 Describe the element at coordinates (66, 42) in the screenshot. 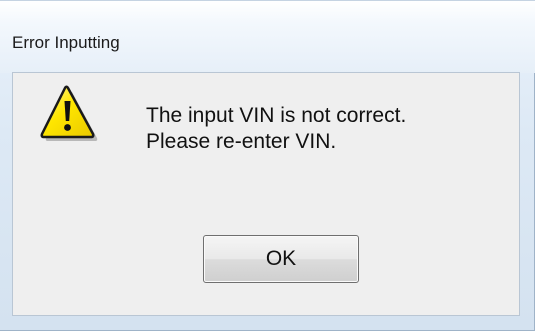

I see `dialog-title: Error Inputting` at that location.